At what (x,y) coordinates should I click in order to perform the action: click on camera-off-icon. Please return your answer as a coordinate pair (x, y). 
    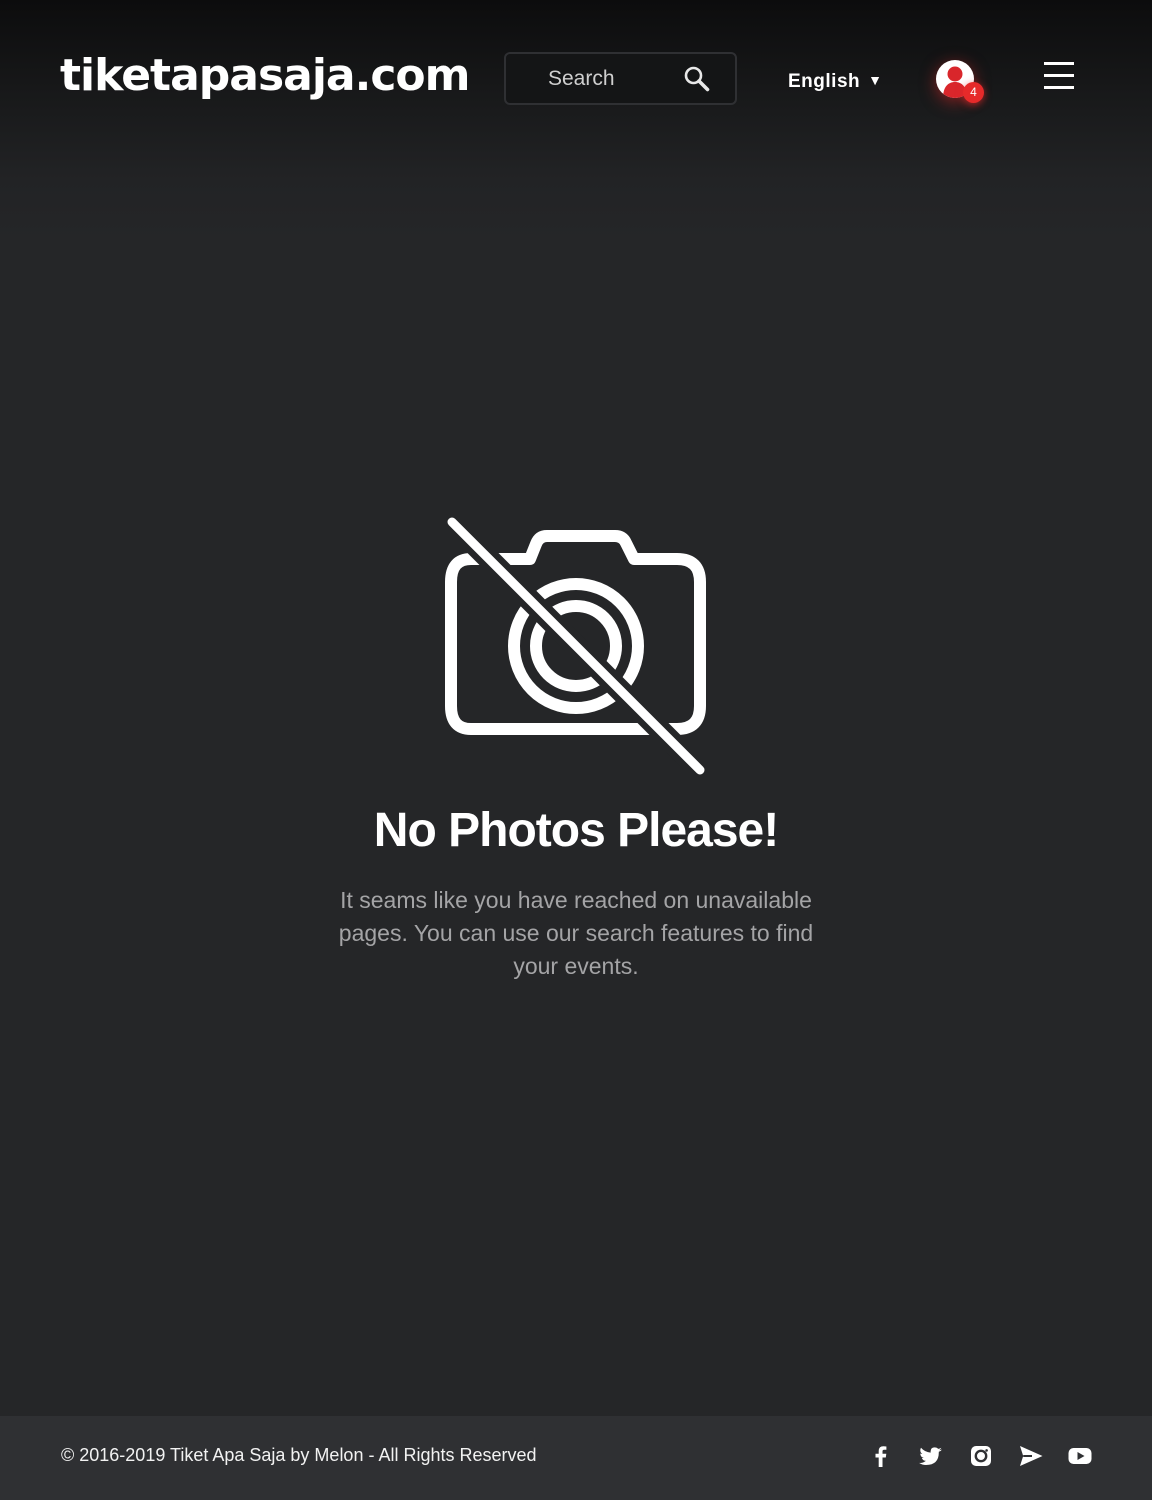
    Looking at the image, I should click on (576, 646).